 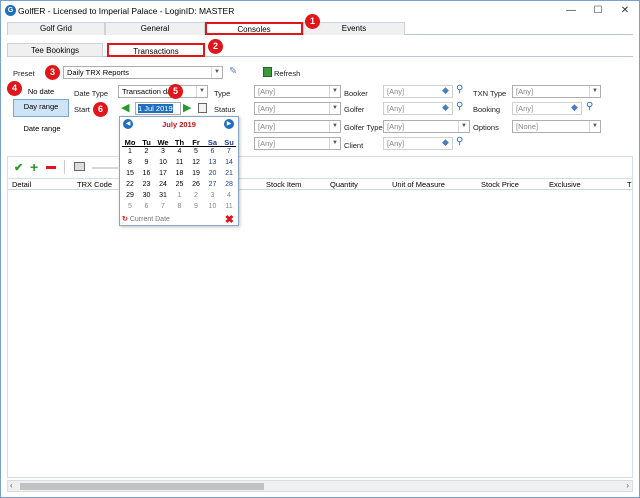 What do you see at coordinates (213, 173) in the screenshot?
I see `calendar-day: 20` at bounding box center [213, 173].